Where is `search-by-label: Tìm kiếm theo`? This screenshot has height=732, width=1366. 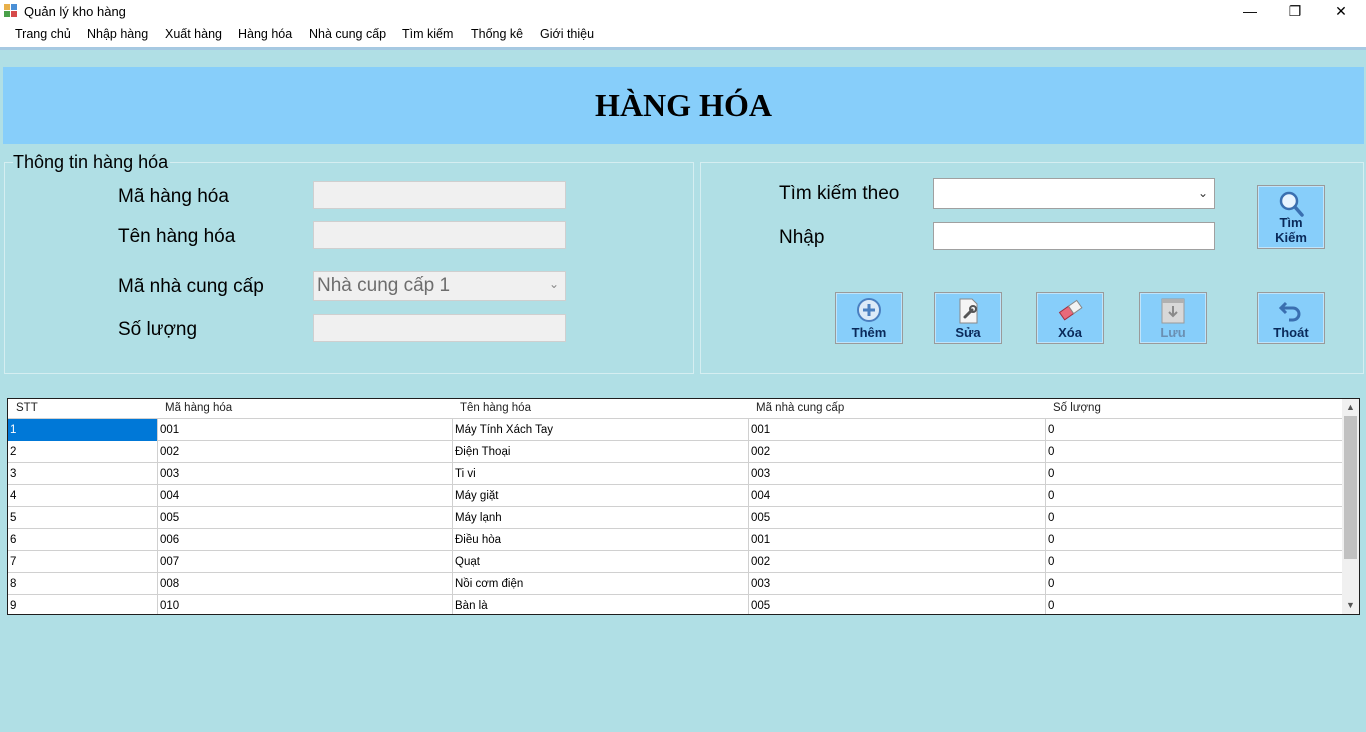
search-by-label: Tìm kiếm theo is located at coordinates (839, 193).